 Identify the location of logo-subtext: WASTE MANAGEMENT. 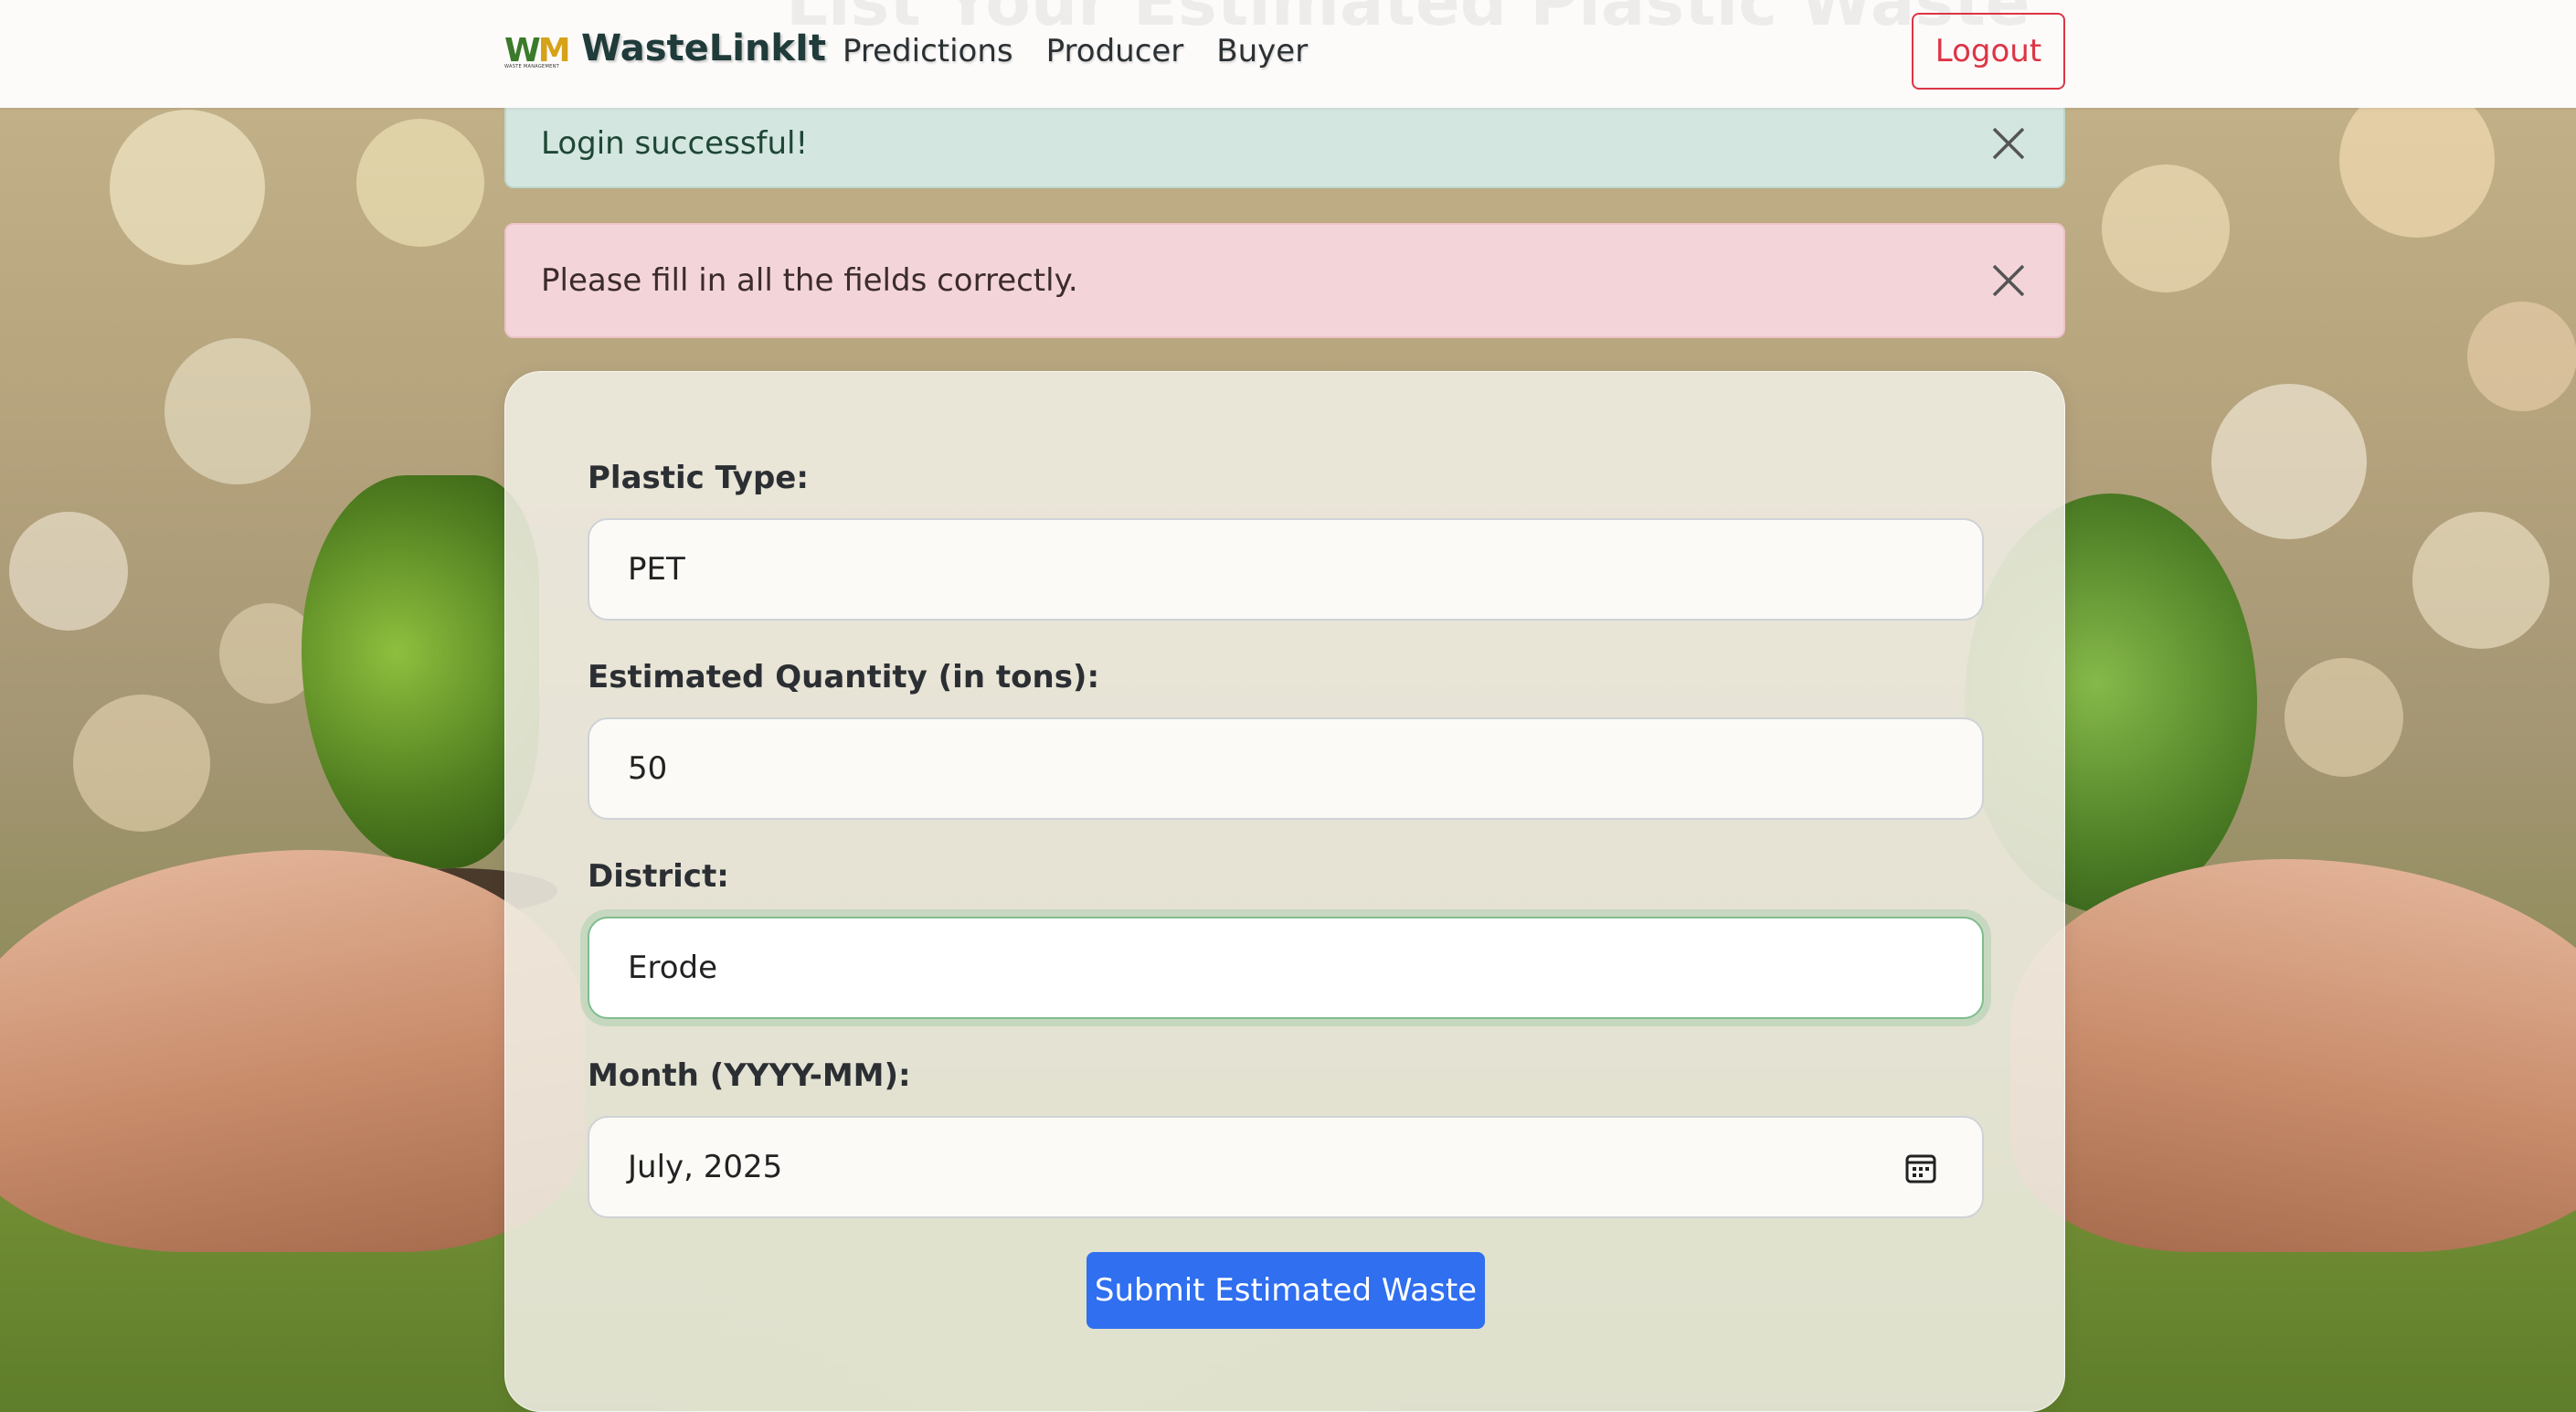
(531, 67).